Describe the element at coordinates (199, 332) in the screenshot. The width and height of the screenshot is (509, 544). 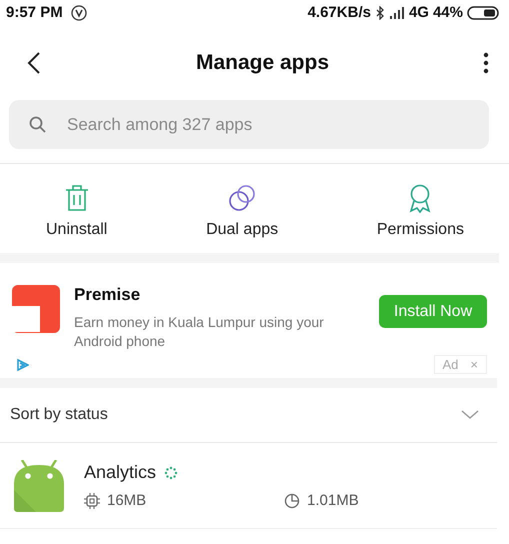
I see `ad-description: Earn money in Kuala Lumpur using your Android phone` at that location.